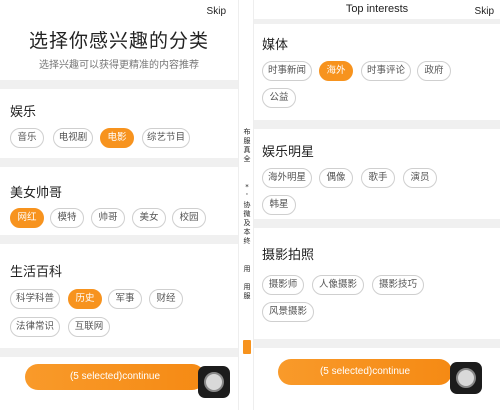 The image size is (500, 410). Describe the element at coordinates (189, 218) in the screenshot. I see `chip-campus: 校园` at that location.